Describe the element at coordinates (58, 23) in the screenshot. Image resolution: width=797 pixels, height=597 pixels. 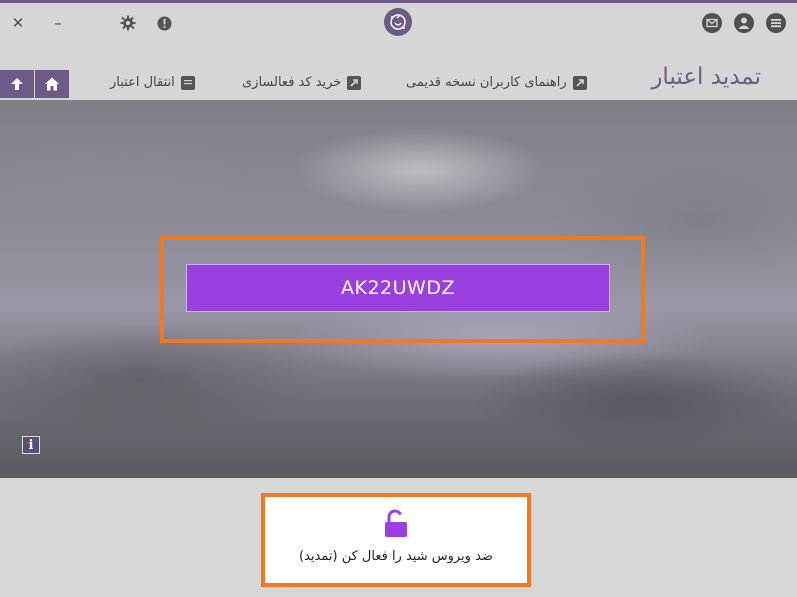
I see `minimize-button: –` at that location.